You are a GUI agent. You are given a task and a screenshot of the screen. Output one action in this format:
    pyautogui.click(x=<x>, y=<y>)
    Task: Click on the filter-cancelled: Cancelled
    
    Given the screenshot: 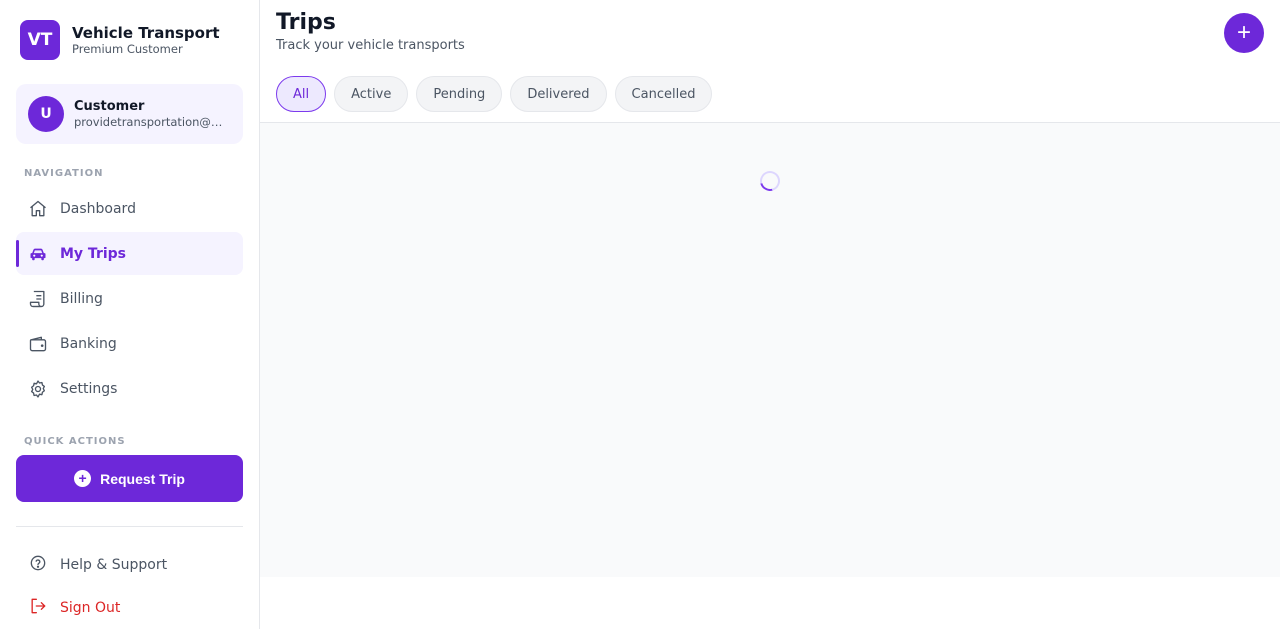 What is the action you would take?
    pyautogui.click(x=663, y=94)
    